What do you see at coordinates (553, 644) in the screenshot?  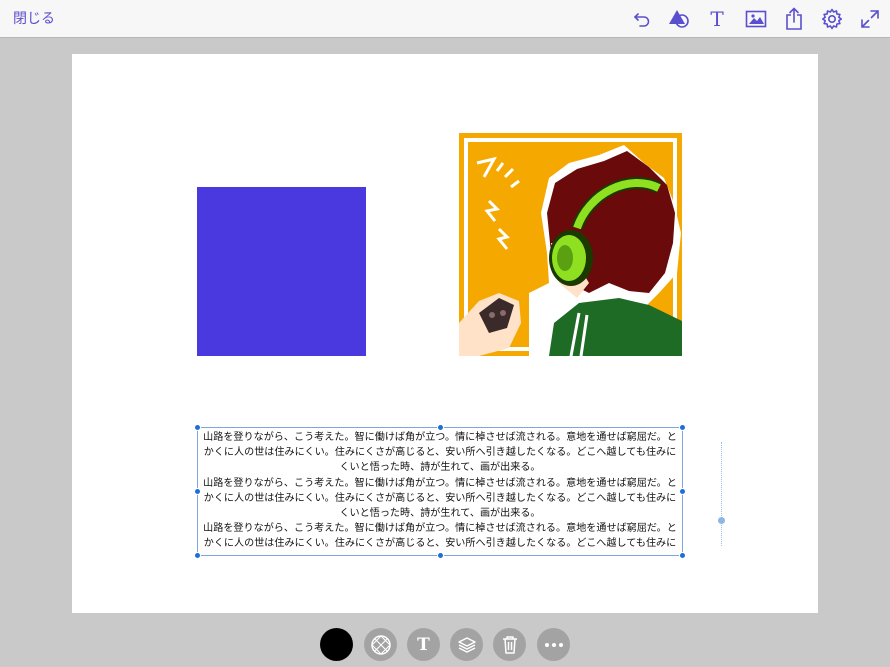 I see `more-icon` at bounding box center [553, 644].